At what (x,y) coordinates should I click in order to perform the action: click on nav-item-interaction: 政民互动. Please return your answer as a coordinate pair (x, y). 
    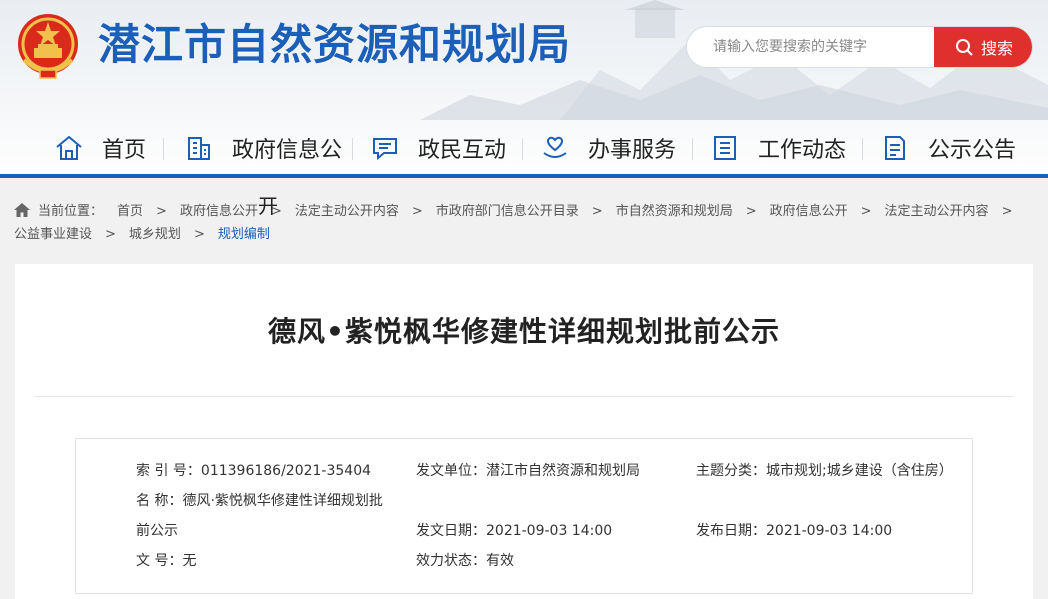
    Looking at the image, I should click on (438, 148).